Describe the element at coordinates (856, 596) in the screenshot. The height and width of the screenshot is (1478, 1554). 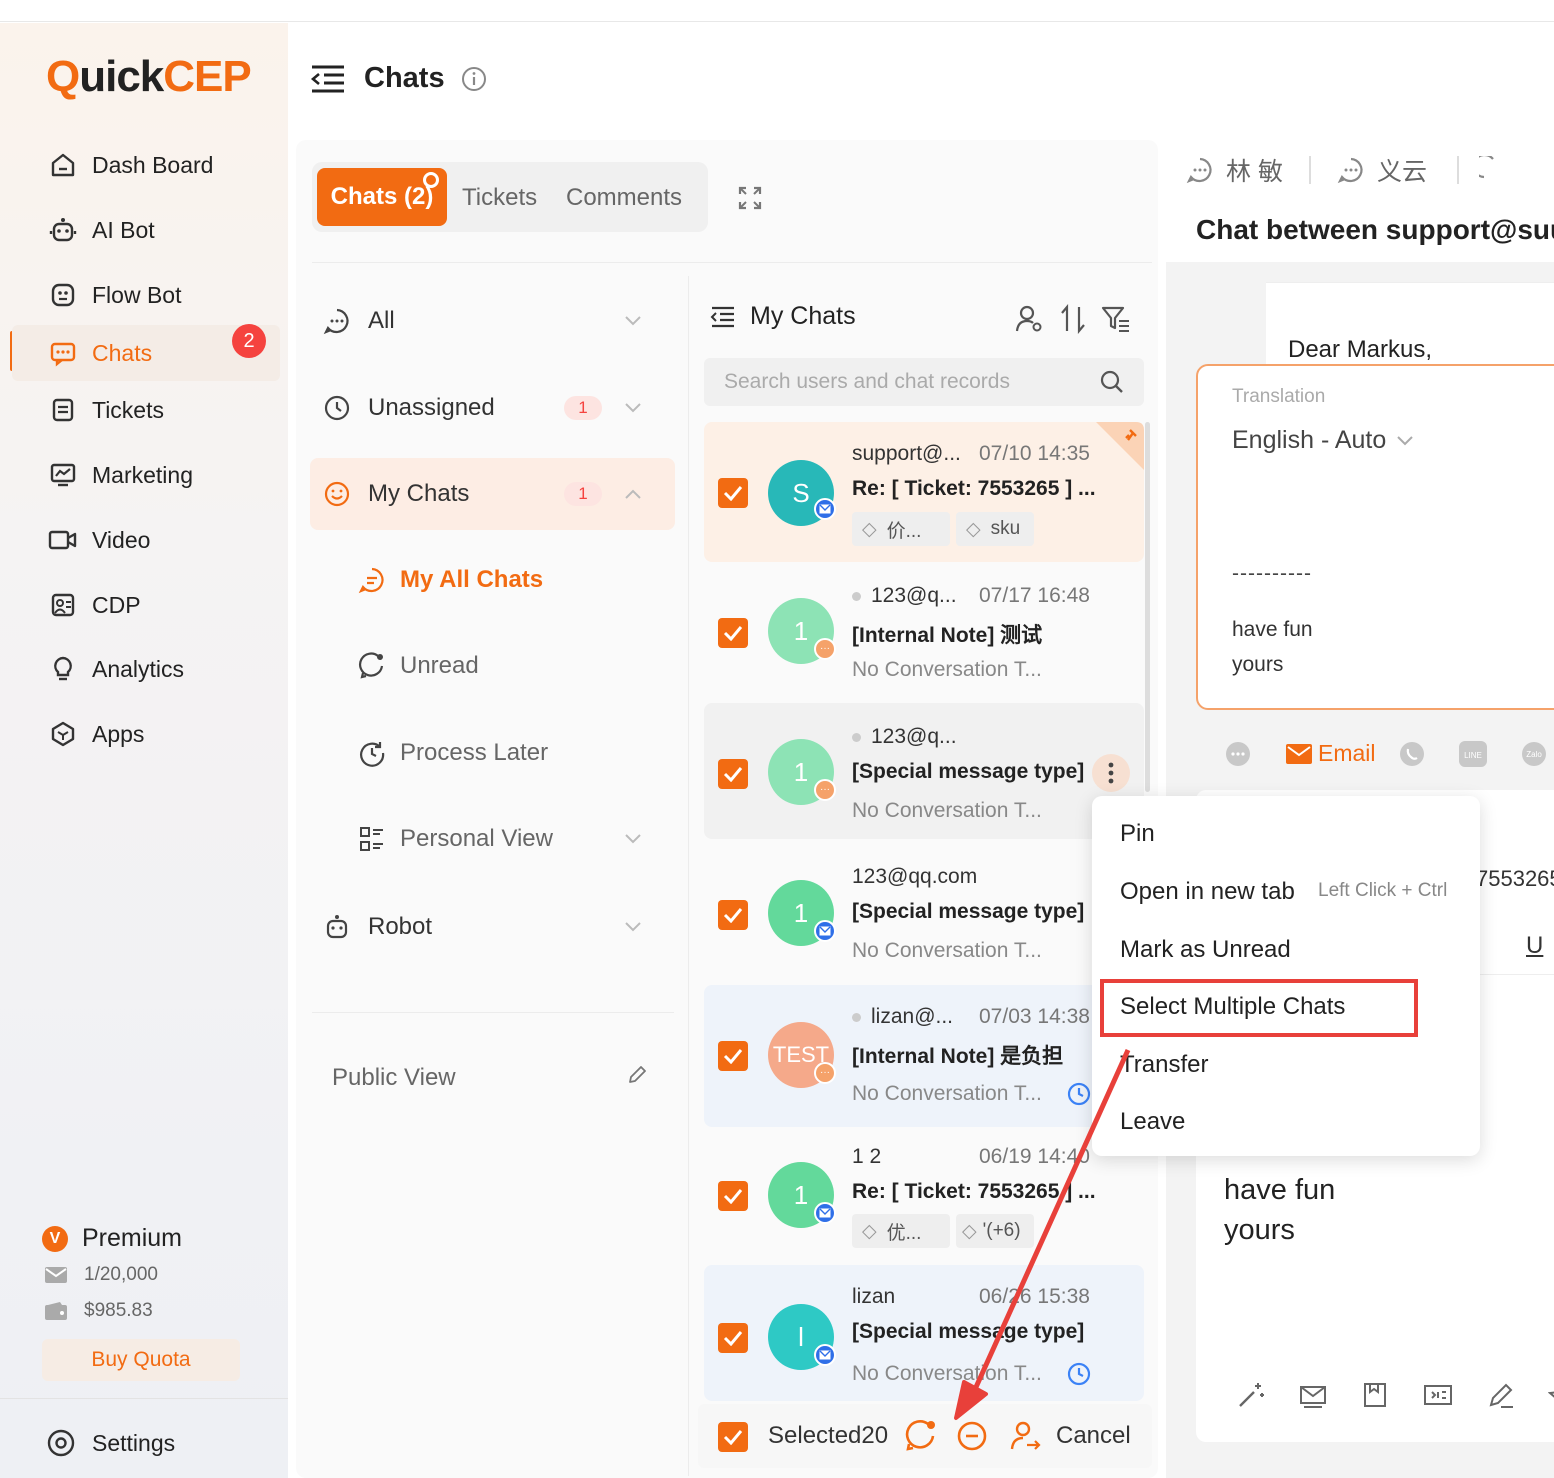
I see `status-dot` at that location.